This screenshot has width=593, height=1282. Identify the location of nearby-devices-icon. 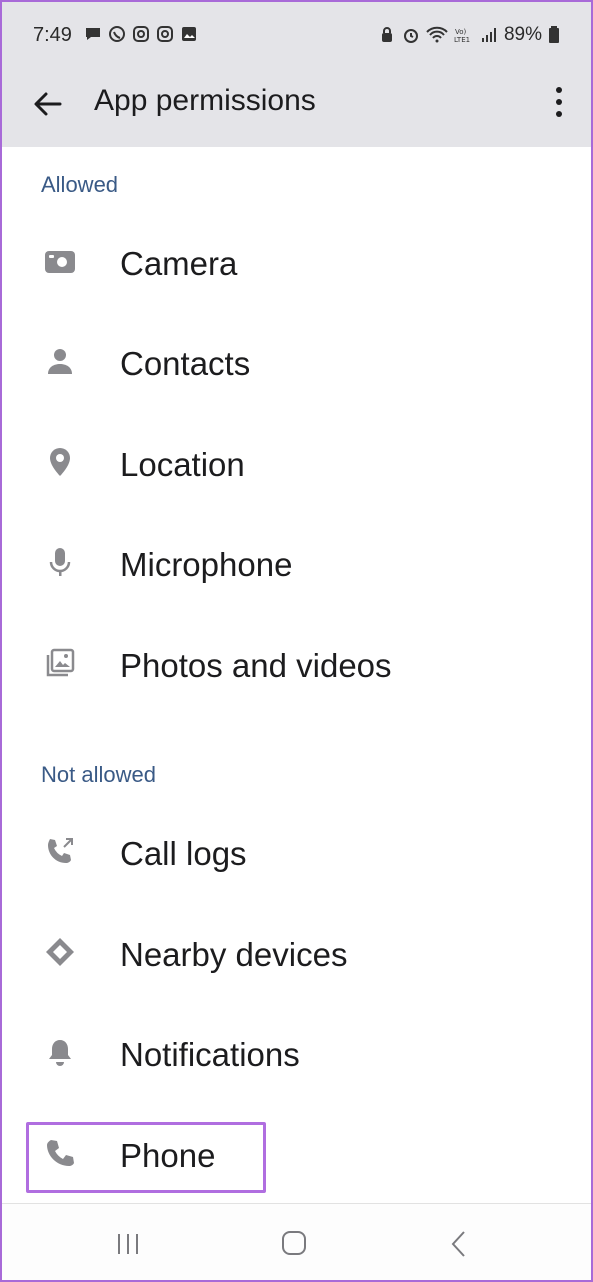
(60, 952).